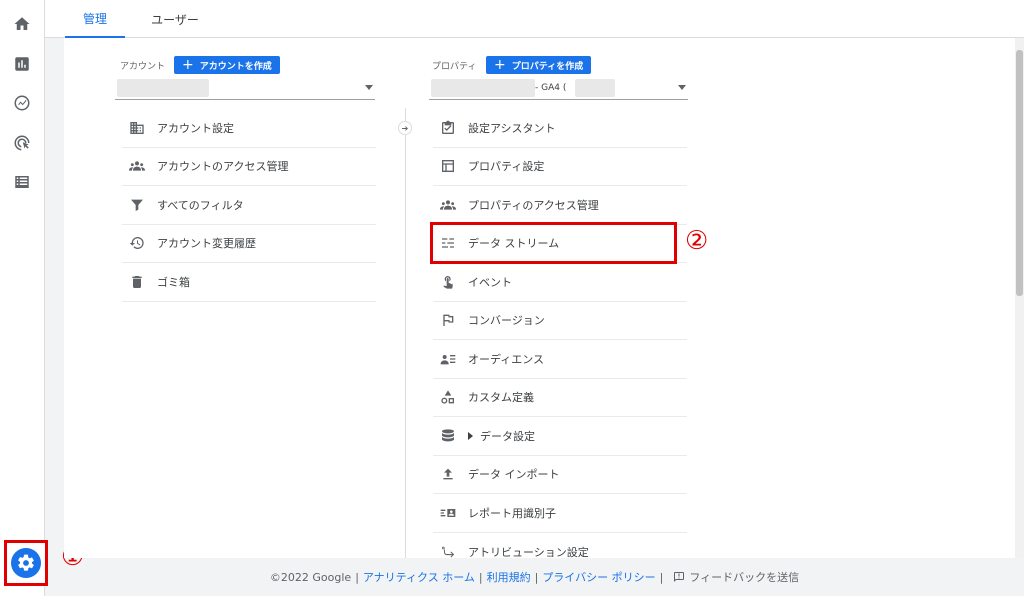  Describe the element at coordinates (560, 513) in the screenshot. I see `menu-reporting-identity: レポート用識別子` at that location.